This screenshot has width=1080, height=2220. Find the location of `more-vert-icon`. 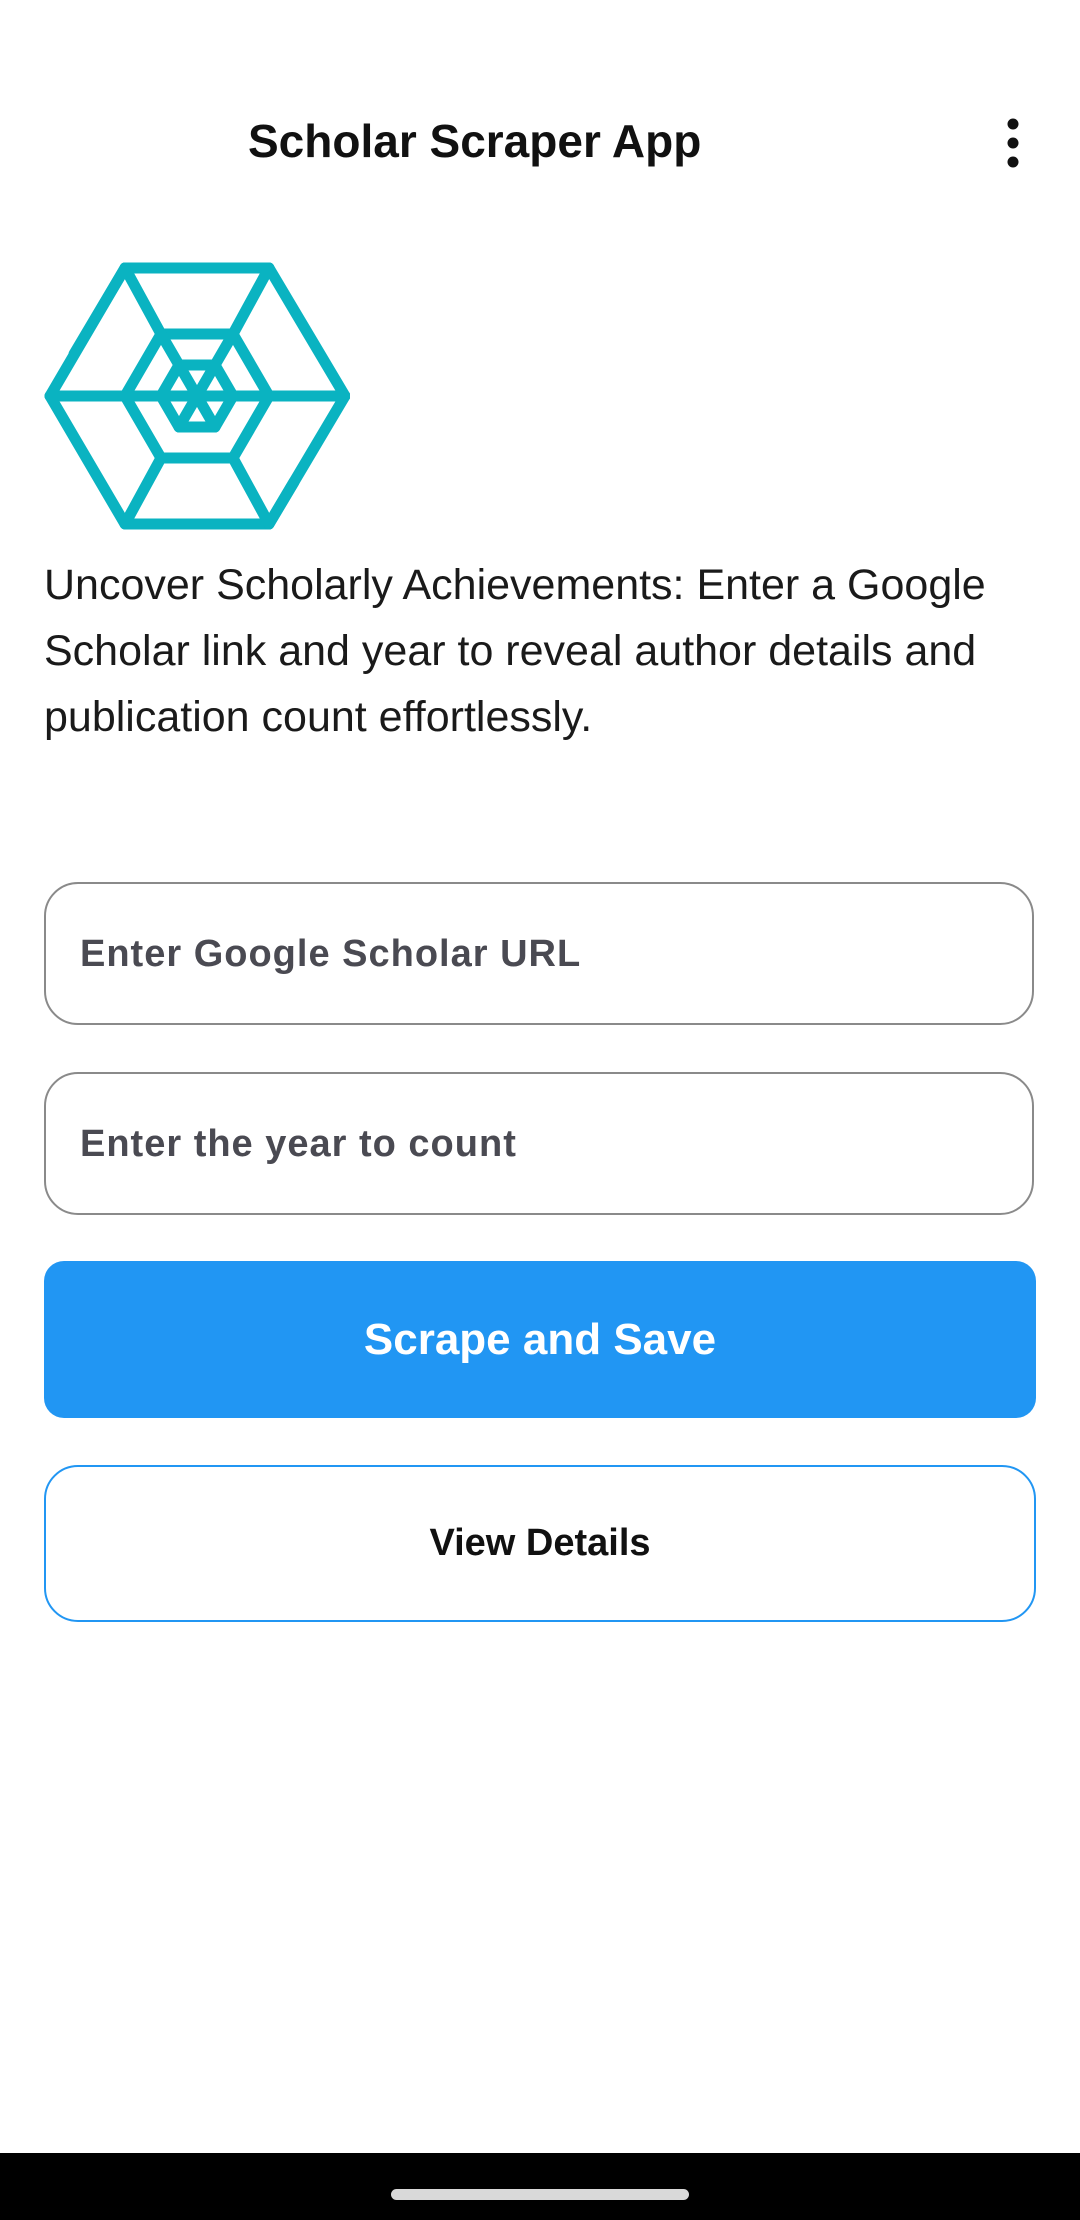

more-vert-icon is located at coordinates (1013, 142).